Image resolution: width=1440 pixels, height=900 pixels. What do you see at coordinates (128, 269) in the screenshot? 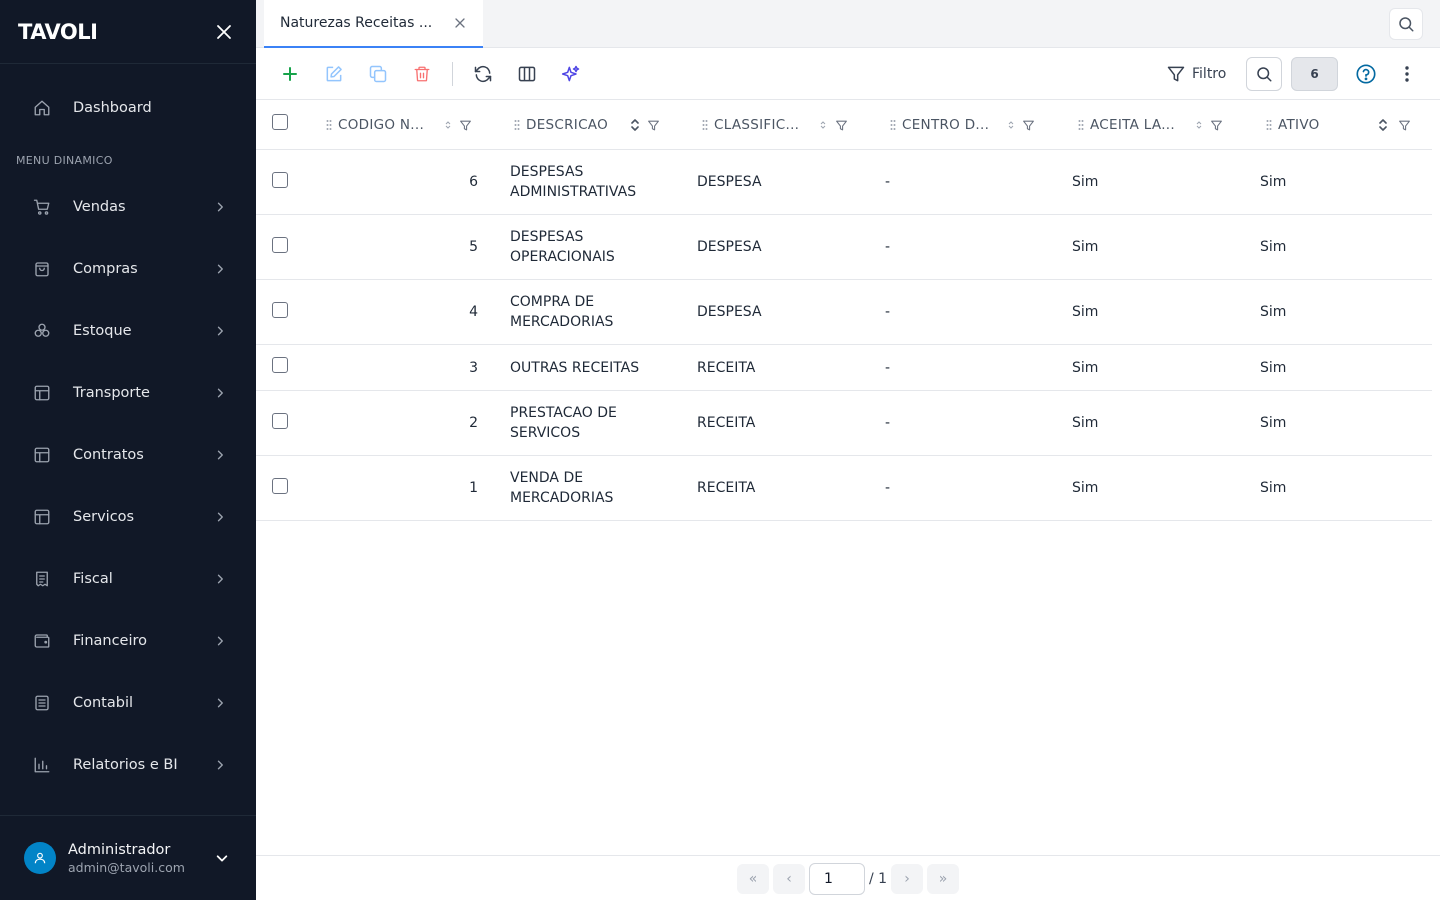
I see `sidebar-item-compras: Compras` at bounding box center [128, 269].